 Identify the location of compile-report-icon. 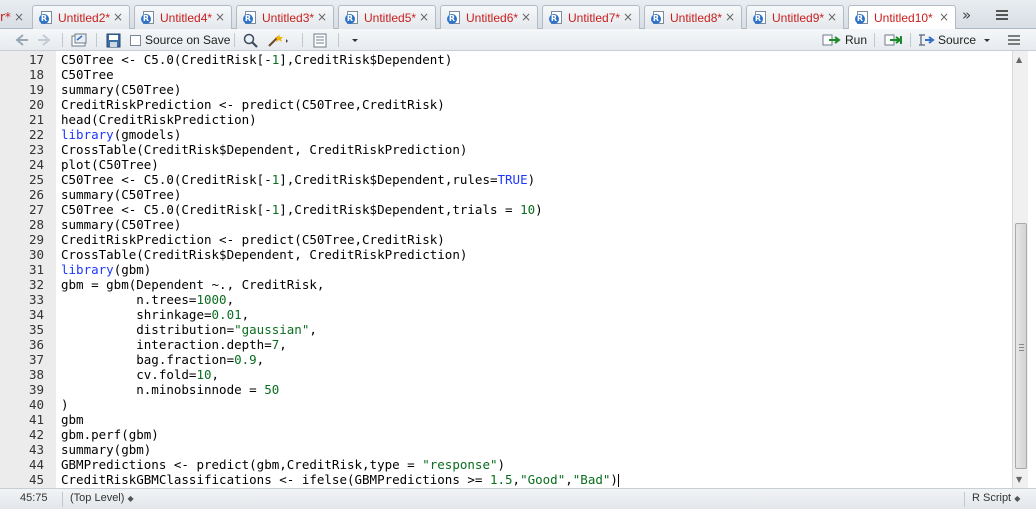
(320, 40).